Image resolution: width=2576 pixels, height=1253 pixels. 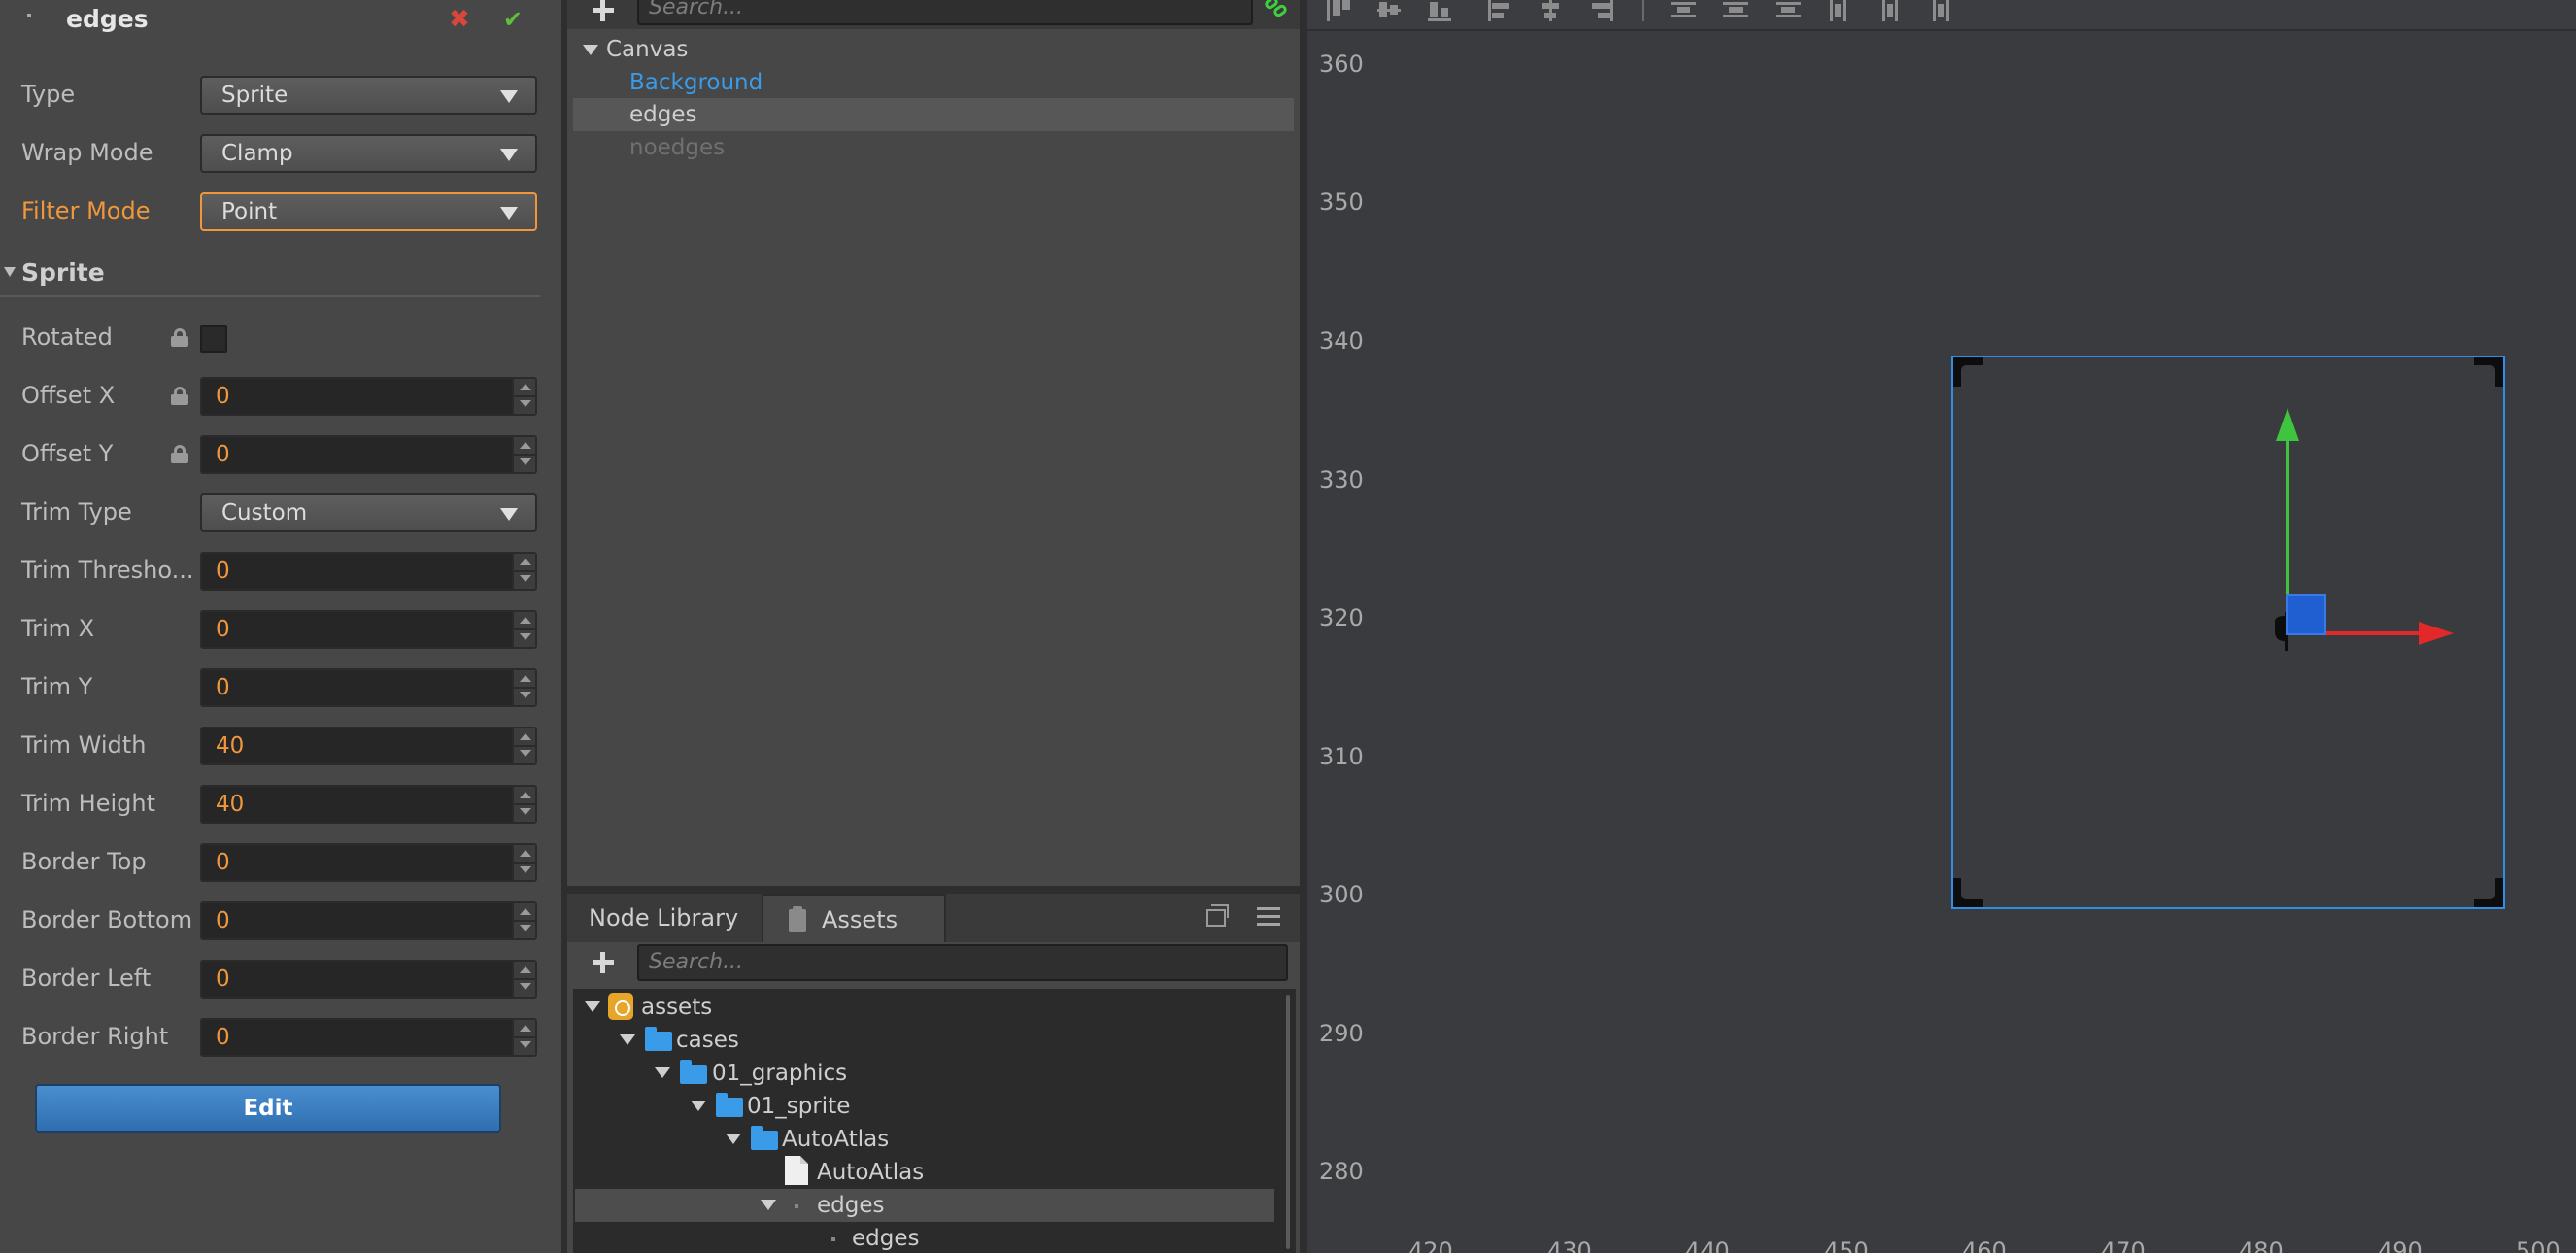 I want to click on asset-item-01-graphics: 01_graphics, so click(x=779, y=1074).